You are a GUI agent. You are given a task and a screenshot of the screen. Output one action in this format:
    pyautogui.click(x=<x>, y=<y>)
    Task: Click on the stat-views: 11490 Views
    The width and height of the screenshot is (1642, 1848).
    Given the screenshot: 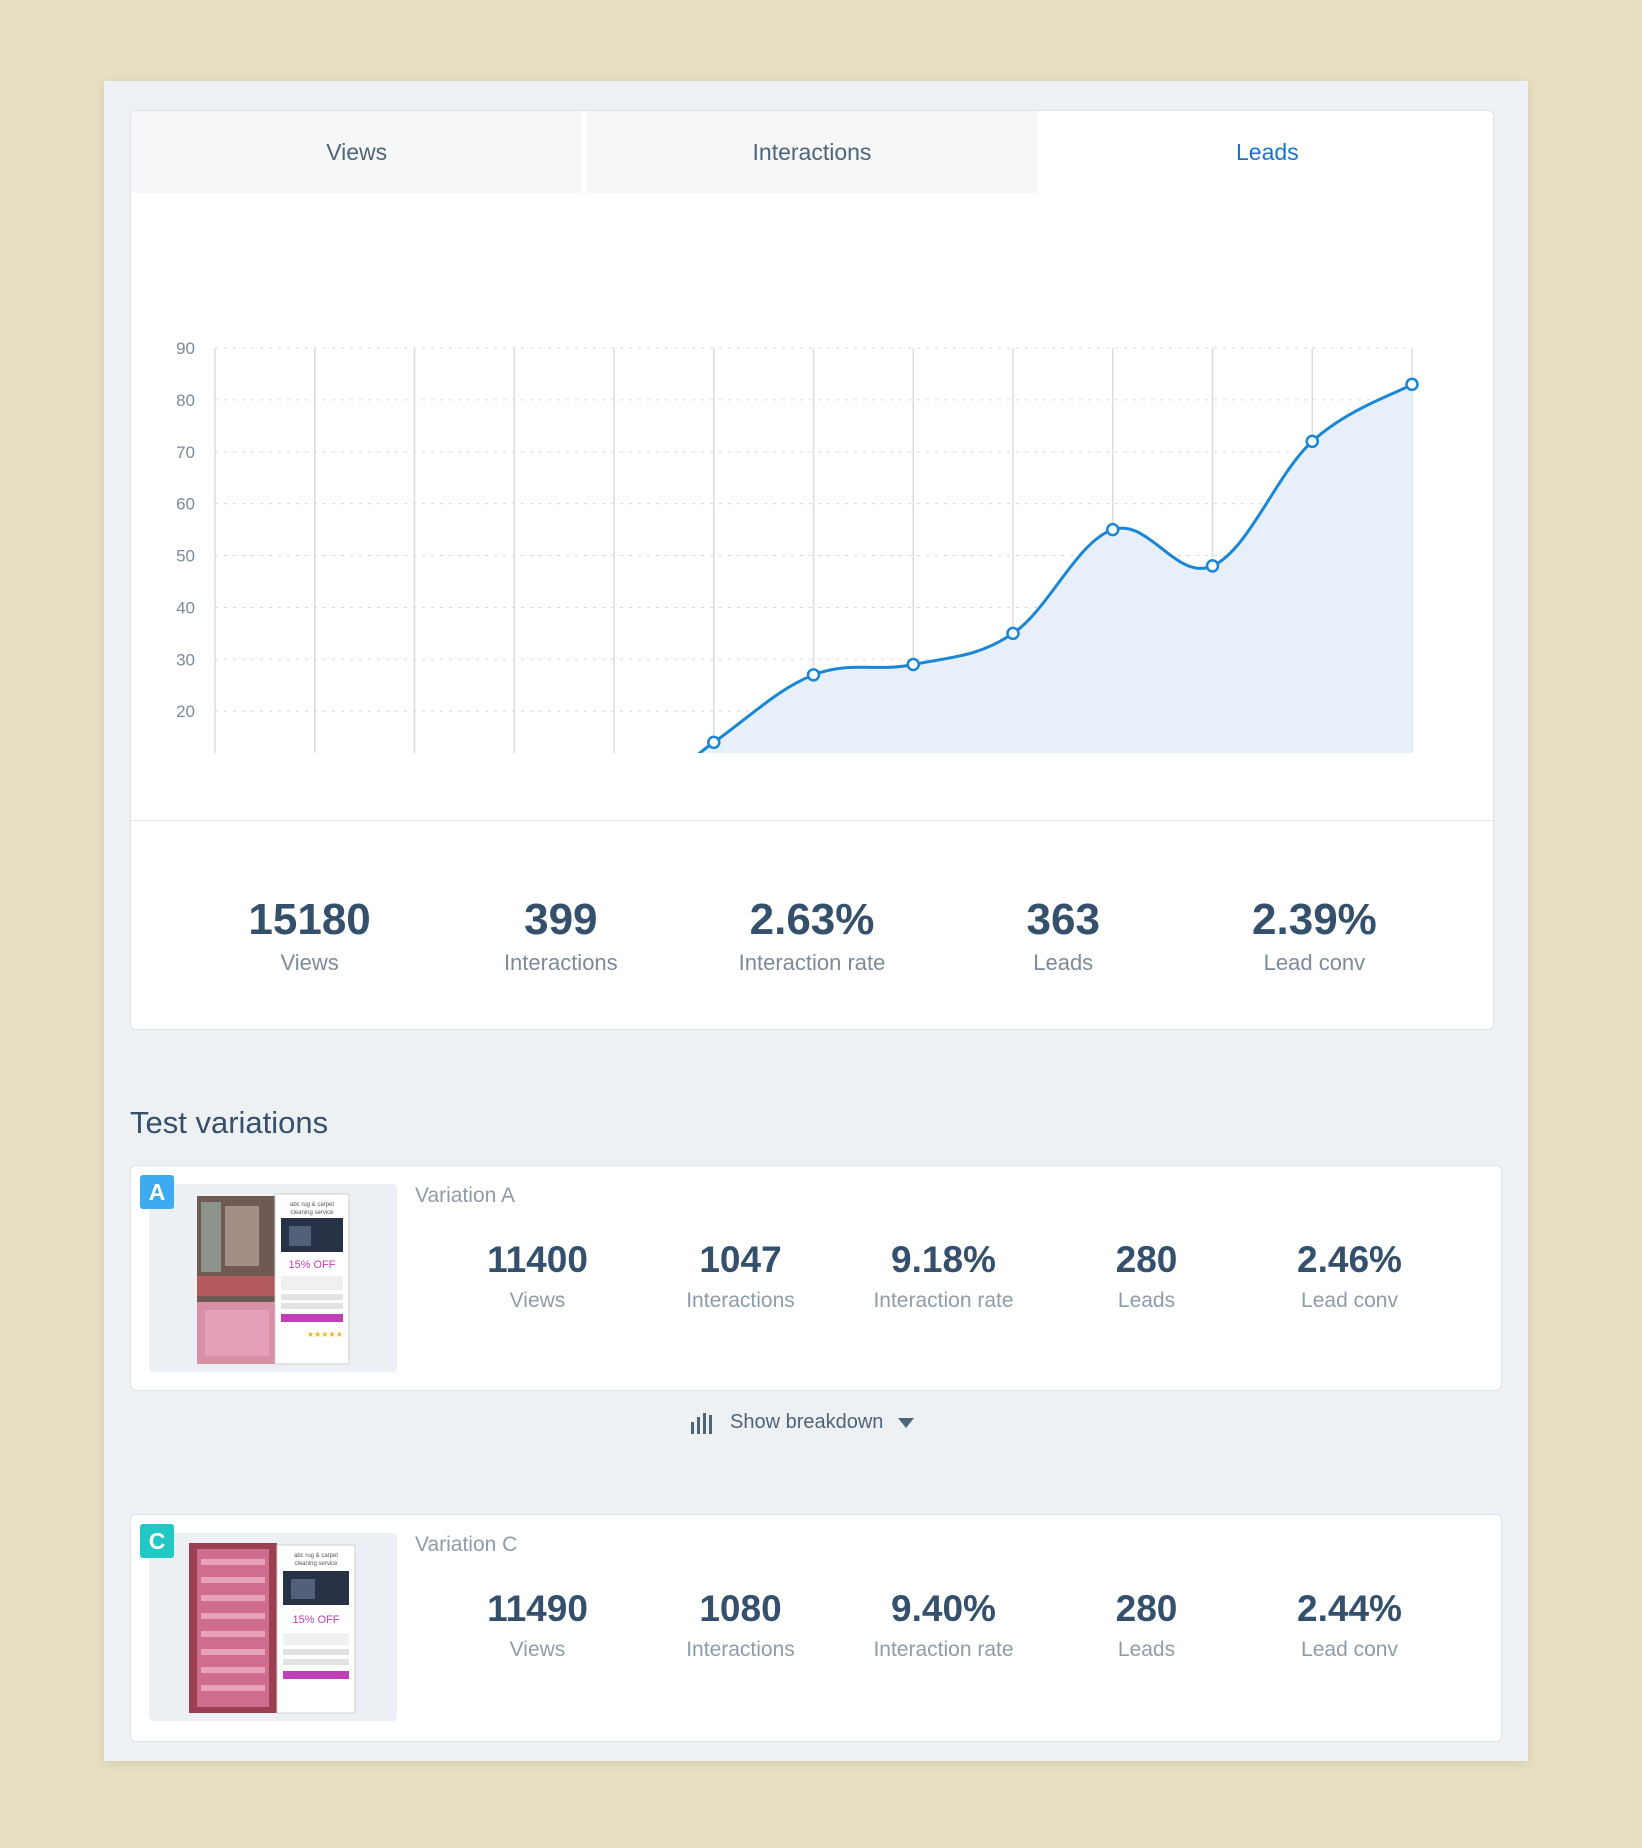 What is the action you would take?
    pyautogui.click(x=537, y=1625)
    